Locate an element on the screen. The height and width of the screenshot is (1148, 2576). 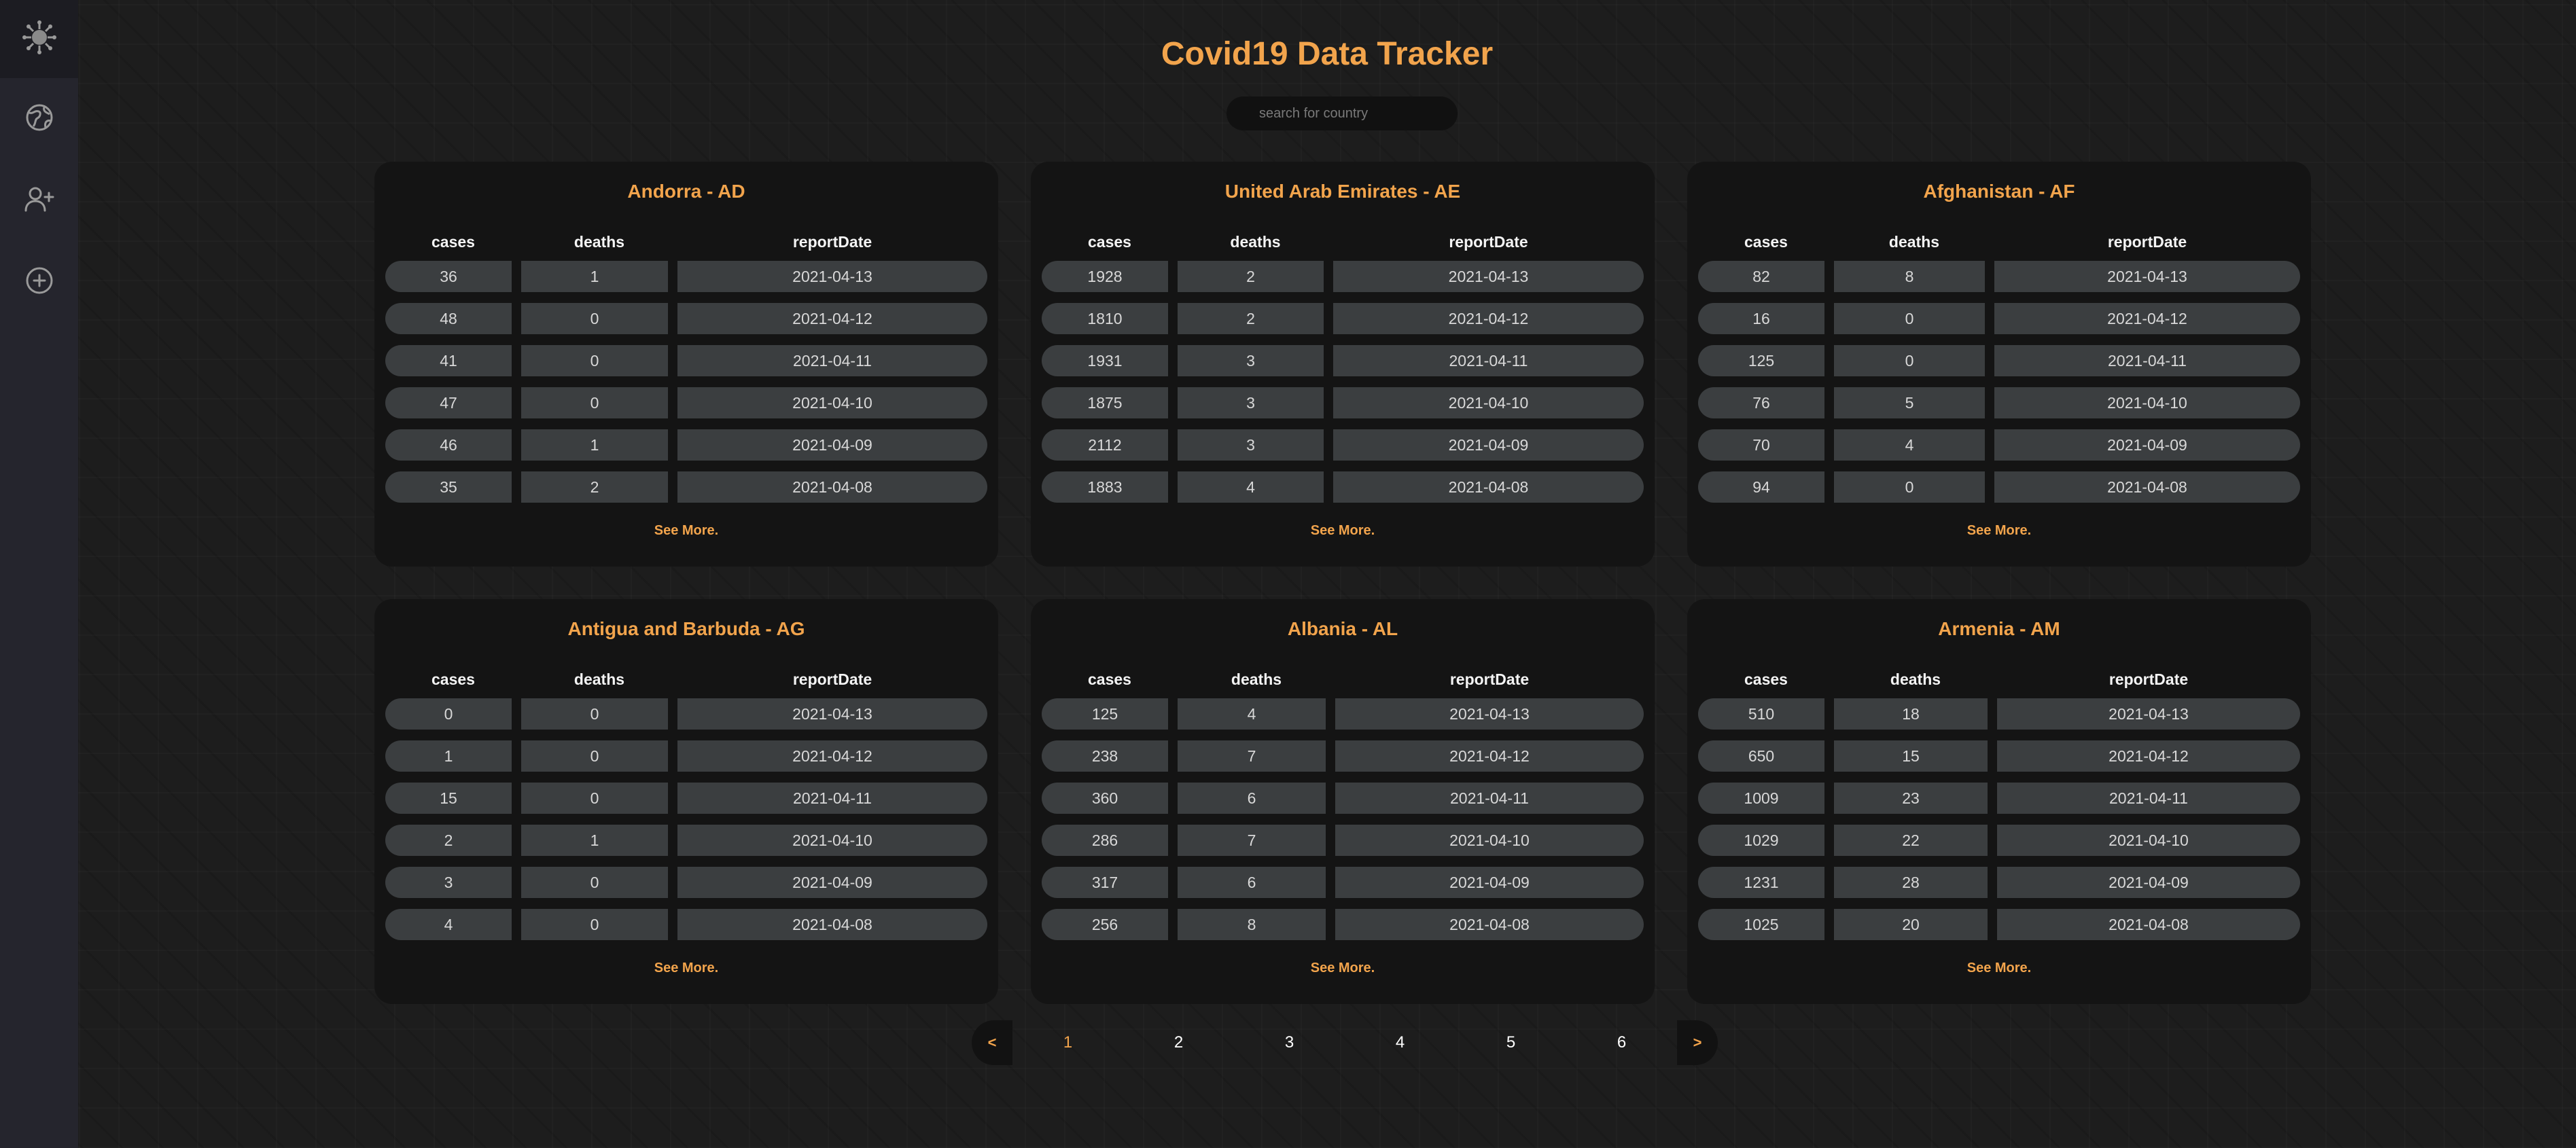
cases-cell: 16 is located at coordinates (1761, 318).